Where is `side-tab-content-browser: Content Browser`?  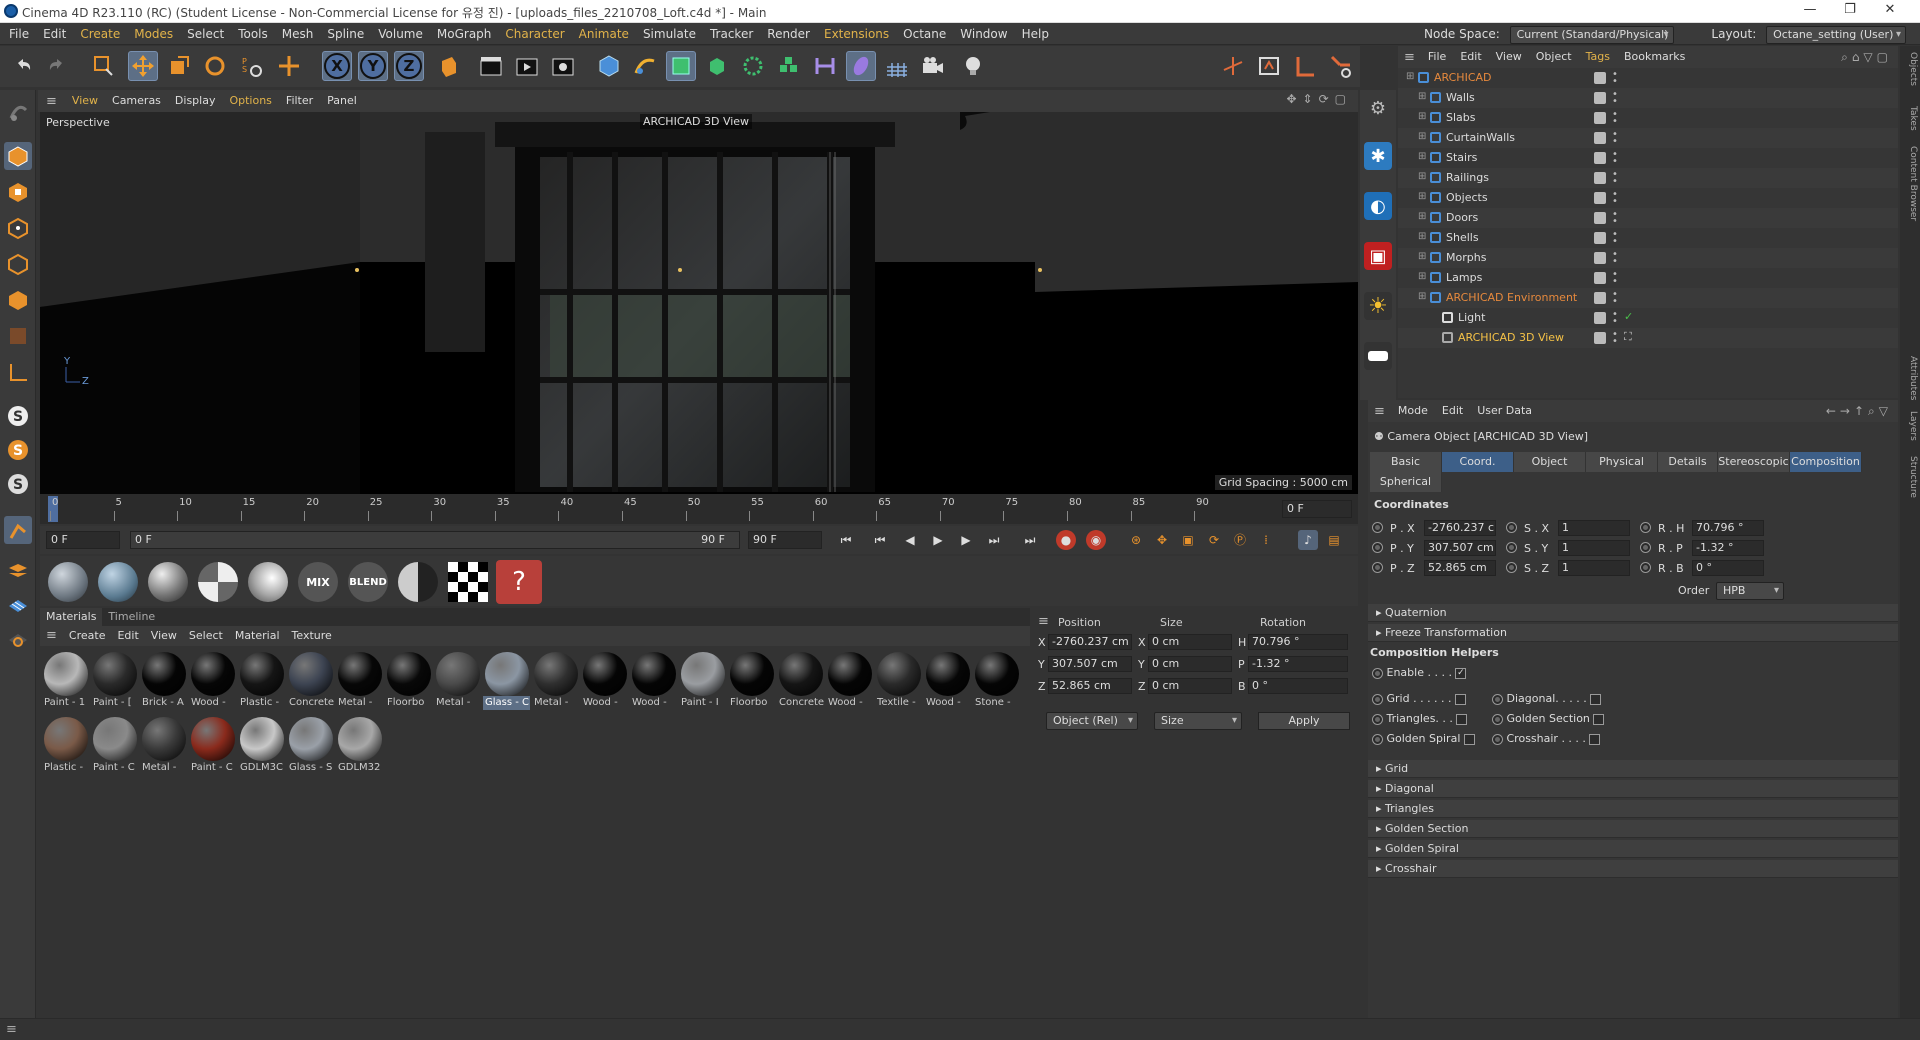
side-tab-content-browser: Content Browser is located at coordinates (1910, 183).